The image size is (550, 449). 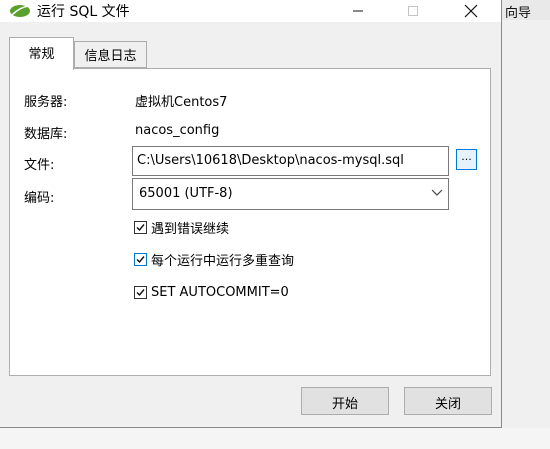 I want to click on navicat-leaf-icon, so click(x=20, y=11).